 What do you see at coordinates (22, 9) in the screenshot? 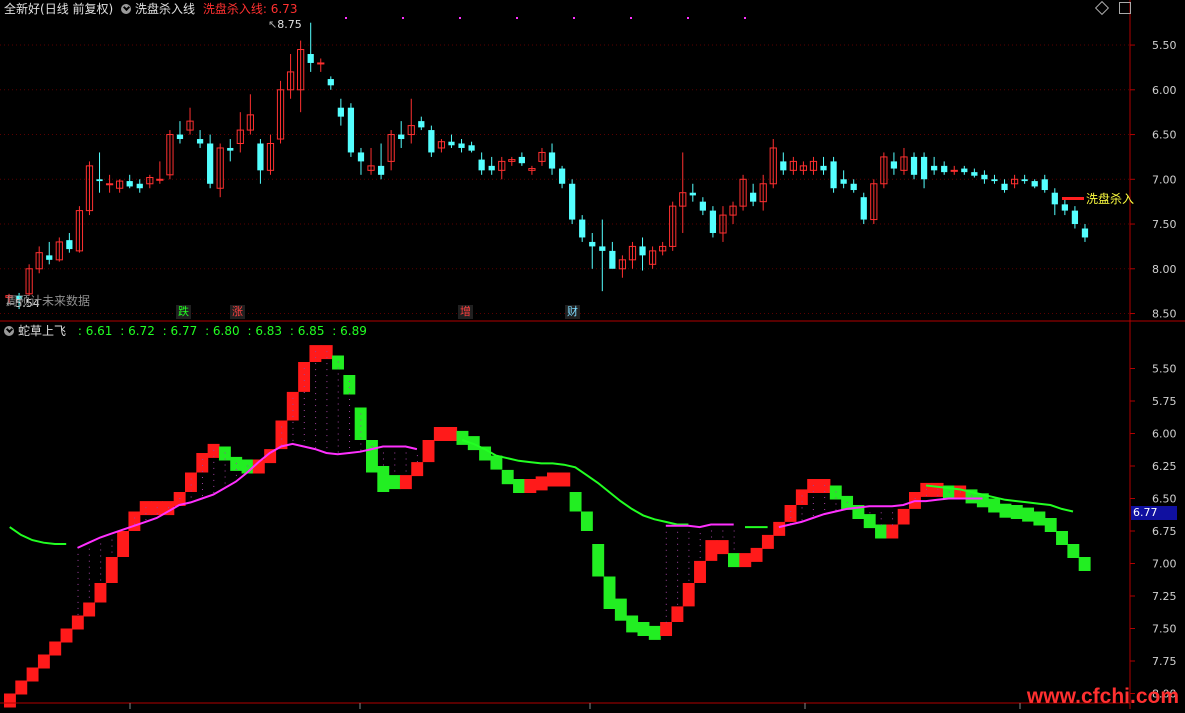
I see `stock-name: 全新好` at bounding box center [22, 9].